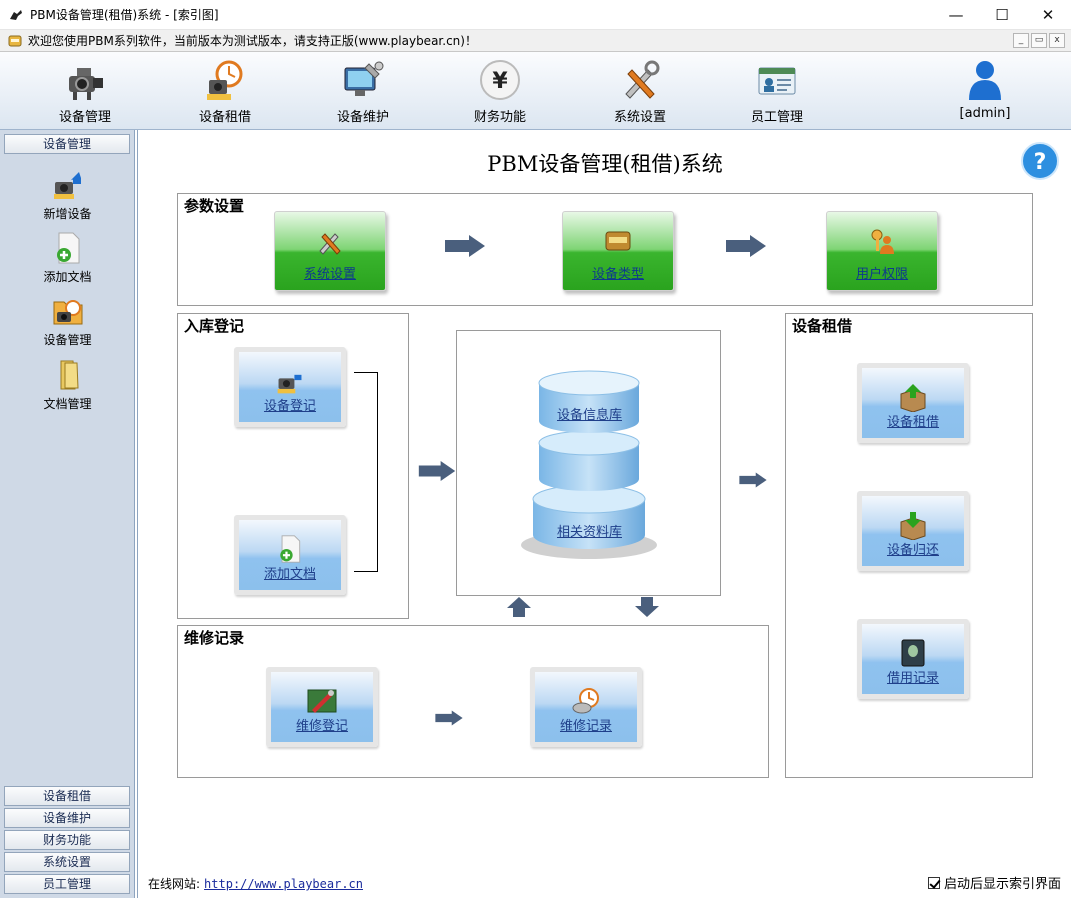 The width and height of the screenshot is (1071, 898). Describe the element at coordinates (283, 884) in the screenshot. I see `website-link: http://www.playbear.cn` at that location.